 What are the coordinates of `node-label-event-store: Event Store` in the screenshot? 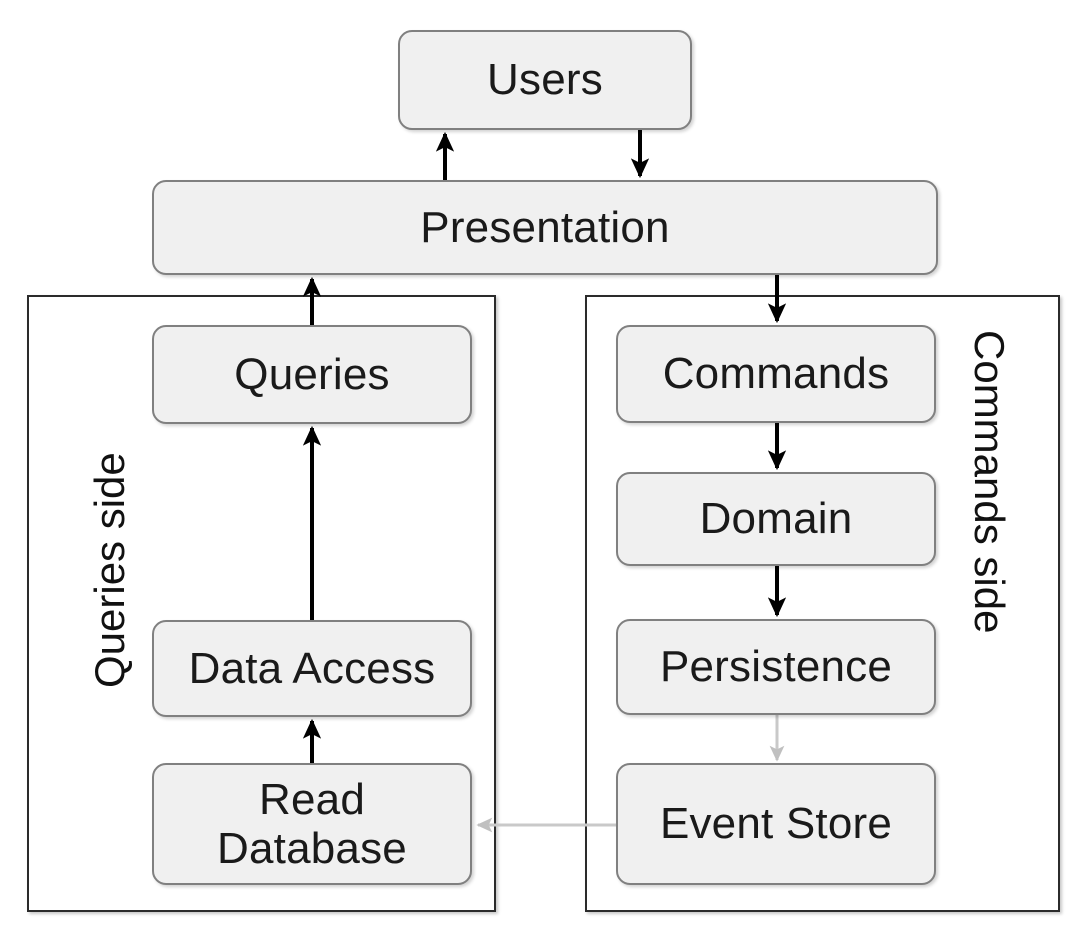 It's located at (776, 824).